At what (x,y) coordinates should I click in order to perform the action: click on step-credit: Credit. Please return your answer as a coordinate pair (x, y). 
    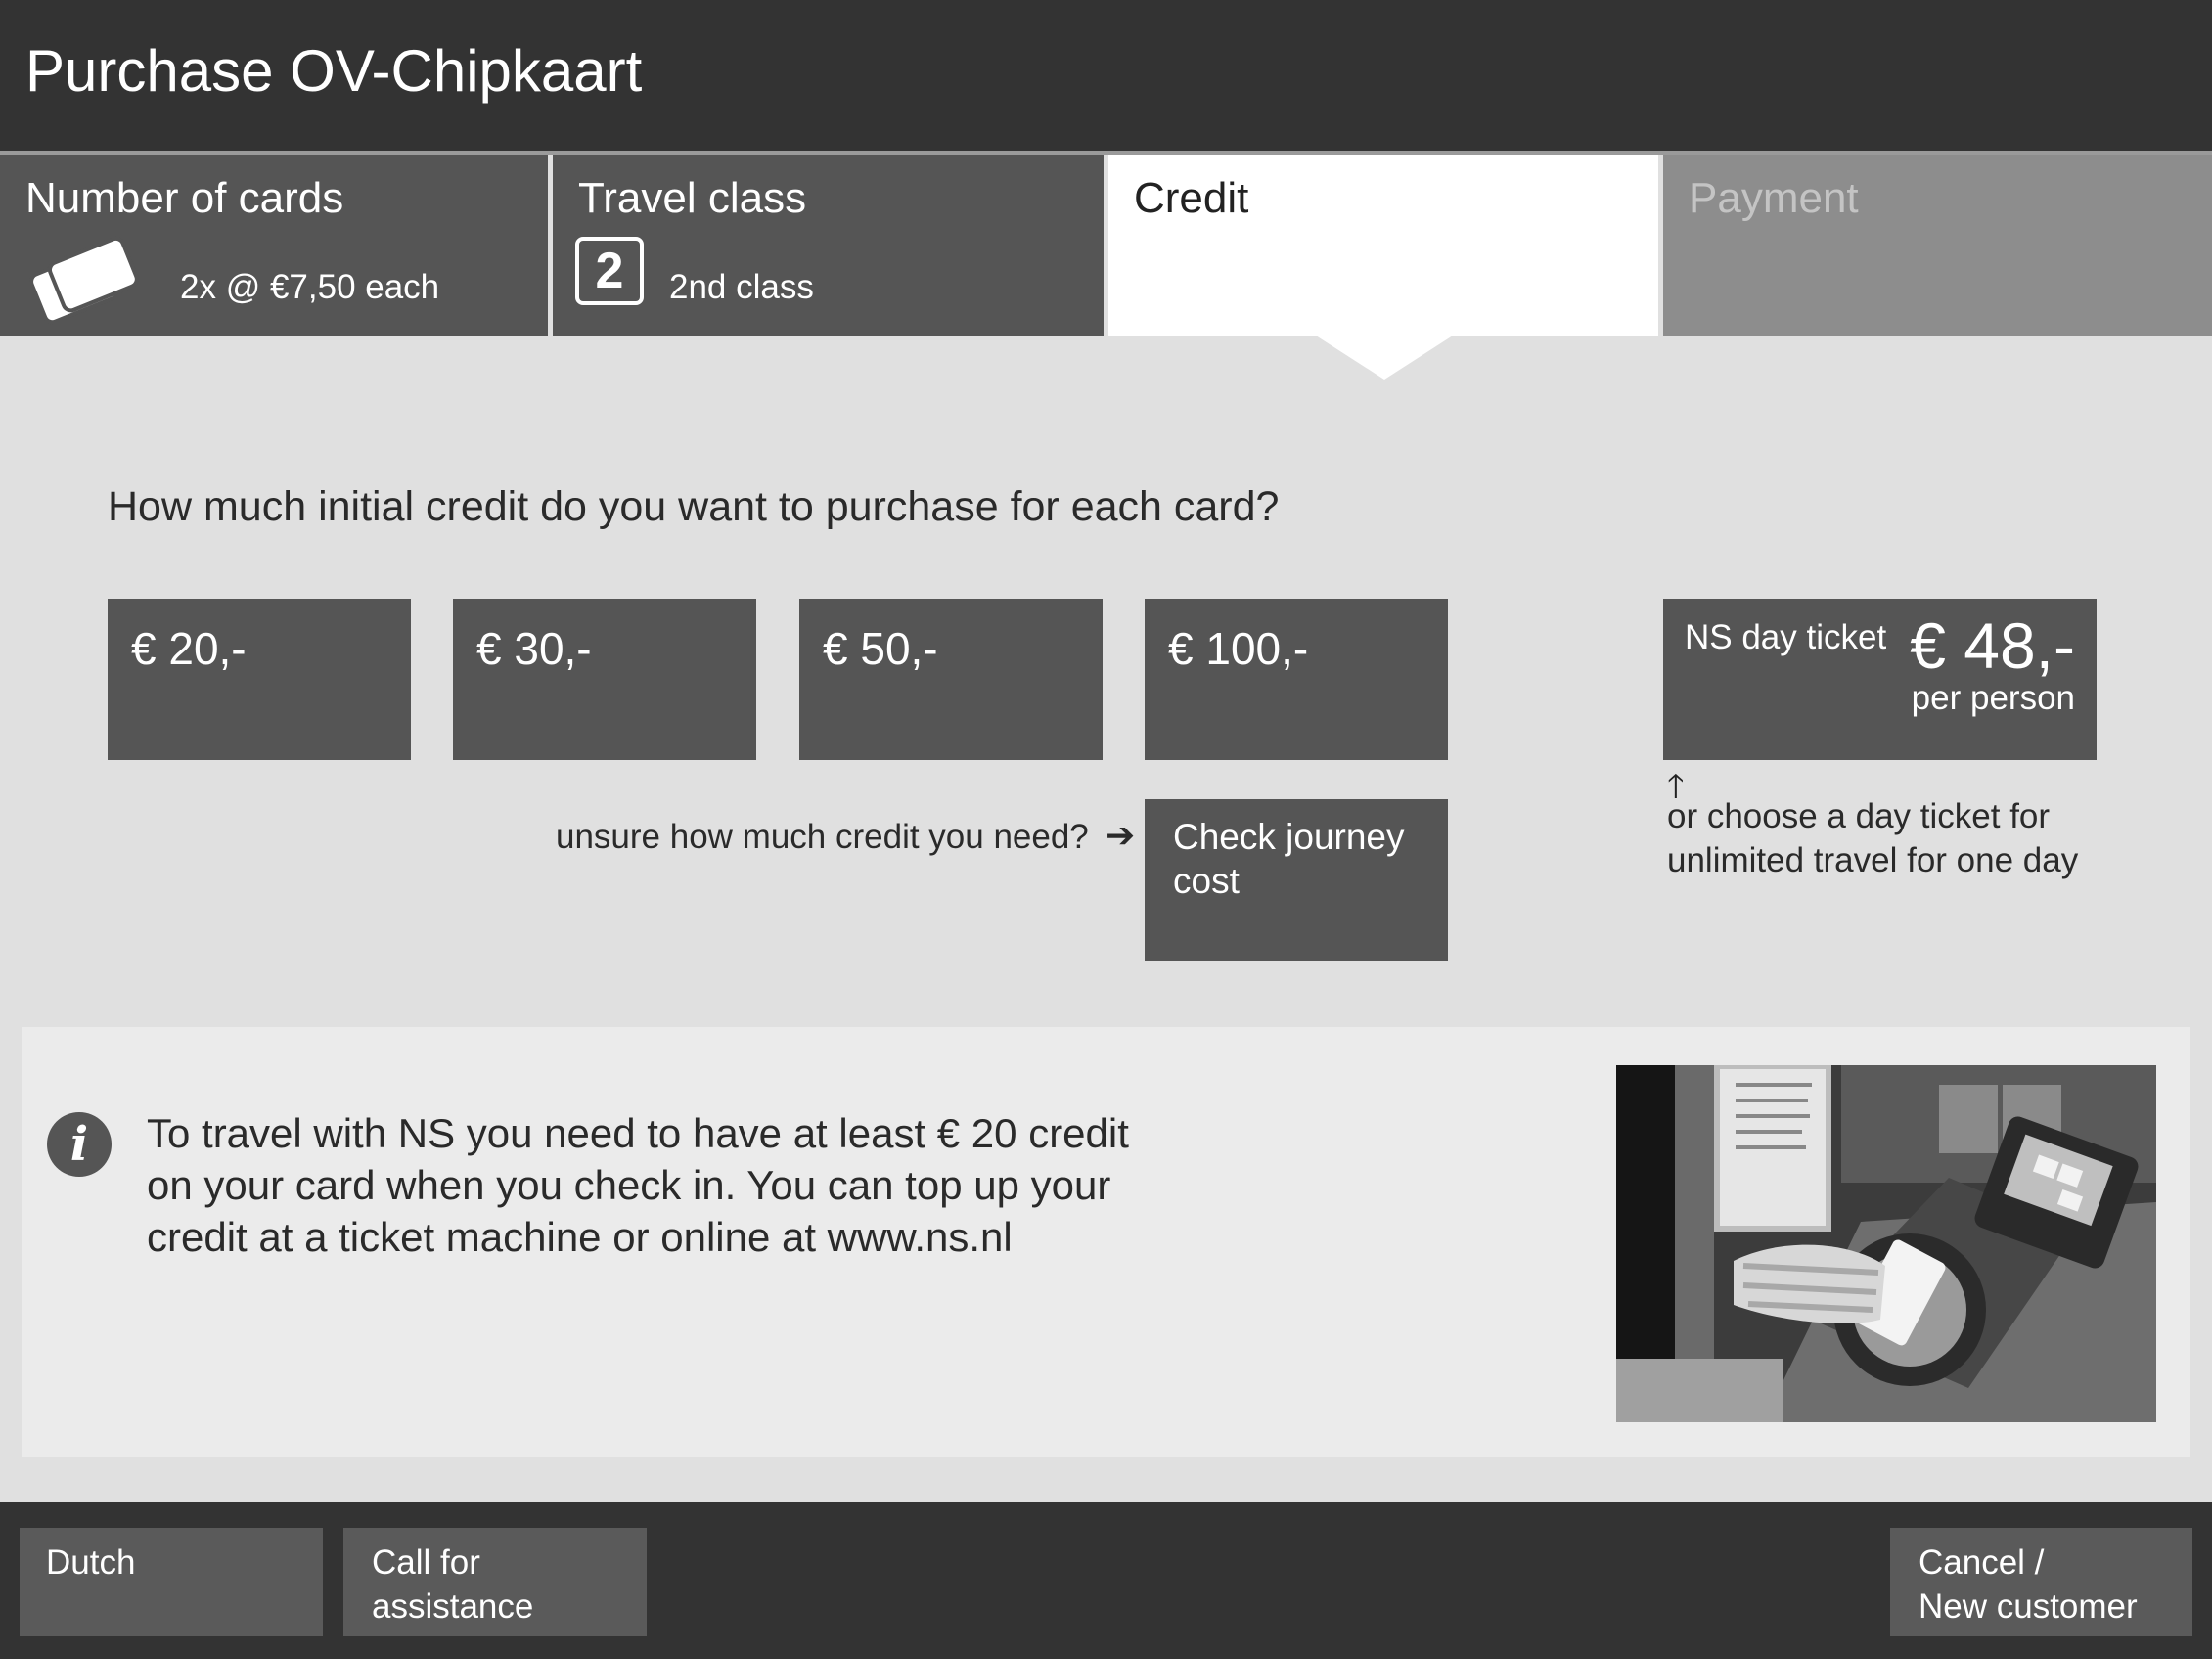
    Looking at the image, I should click on (1383, 245).